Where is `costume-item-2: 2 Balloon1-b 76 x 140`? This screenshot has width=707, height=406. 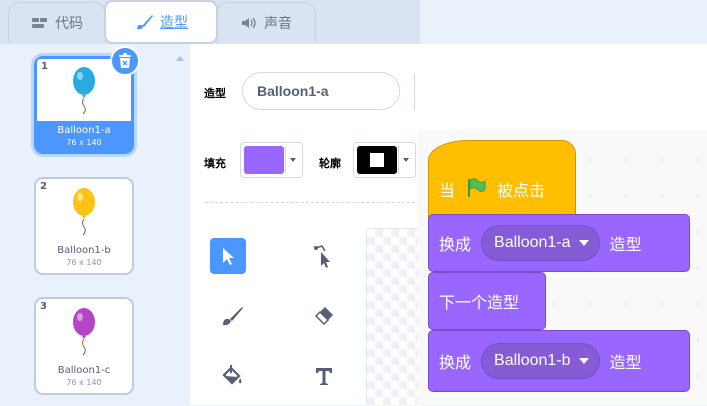
costume-item-2: 2 Balloon1-b 76 x 140 is located at coordinates (84, 226).